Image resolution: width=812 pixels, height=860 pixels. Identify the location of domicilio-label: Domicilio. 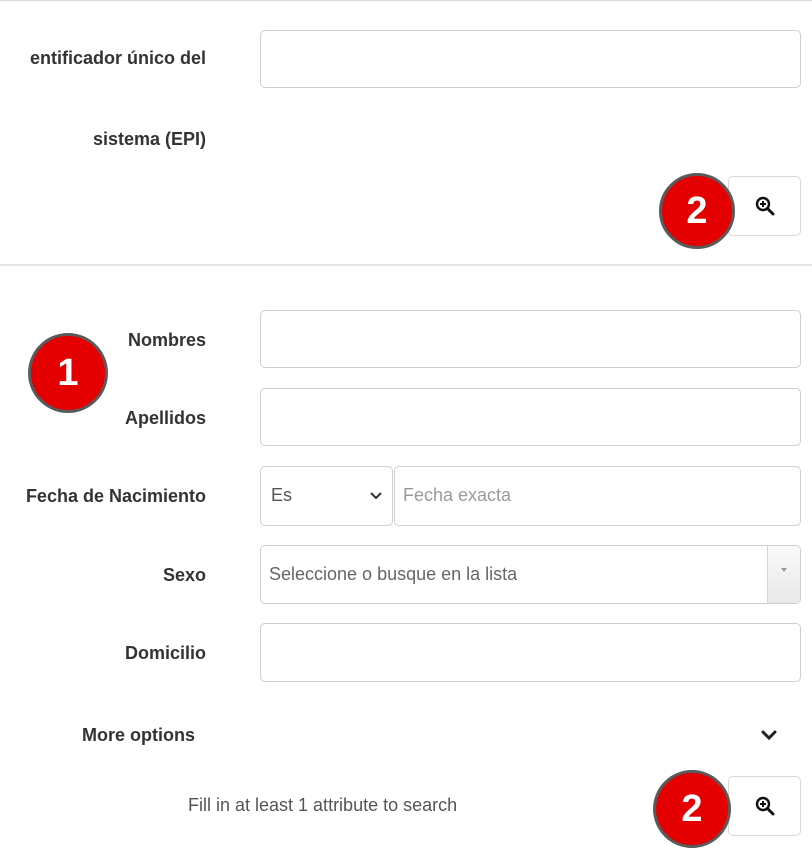
(165, 653).